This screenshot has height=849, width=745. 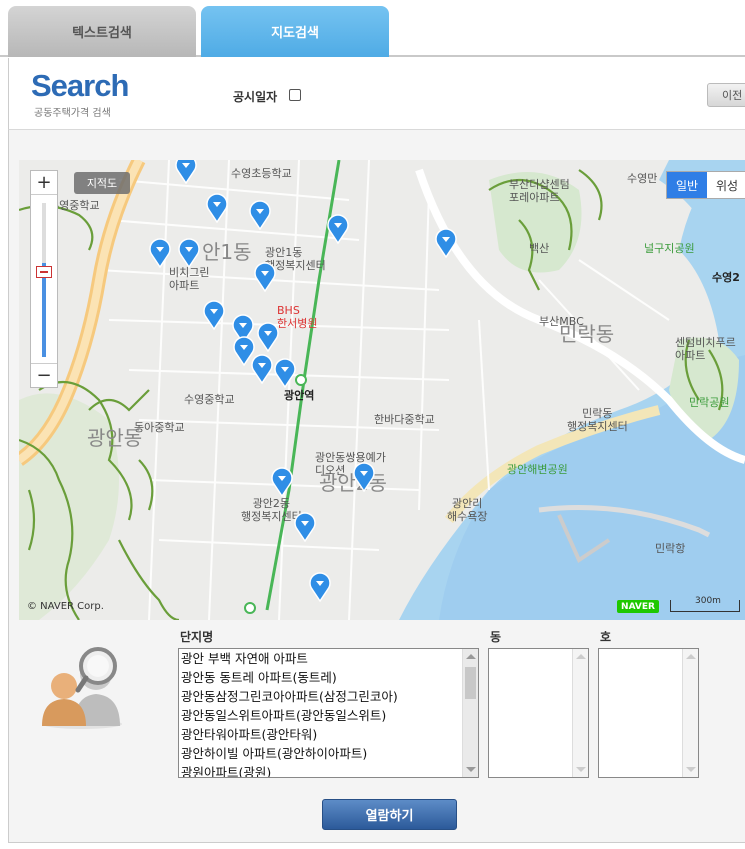 I want to click on scroll-thumb, so click(x=470, y=683).